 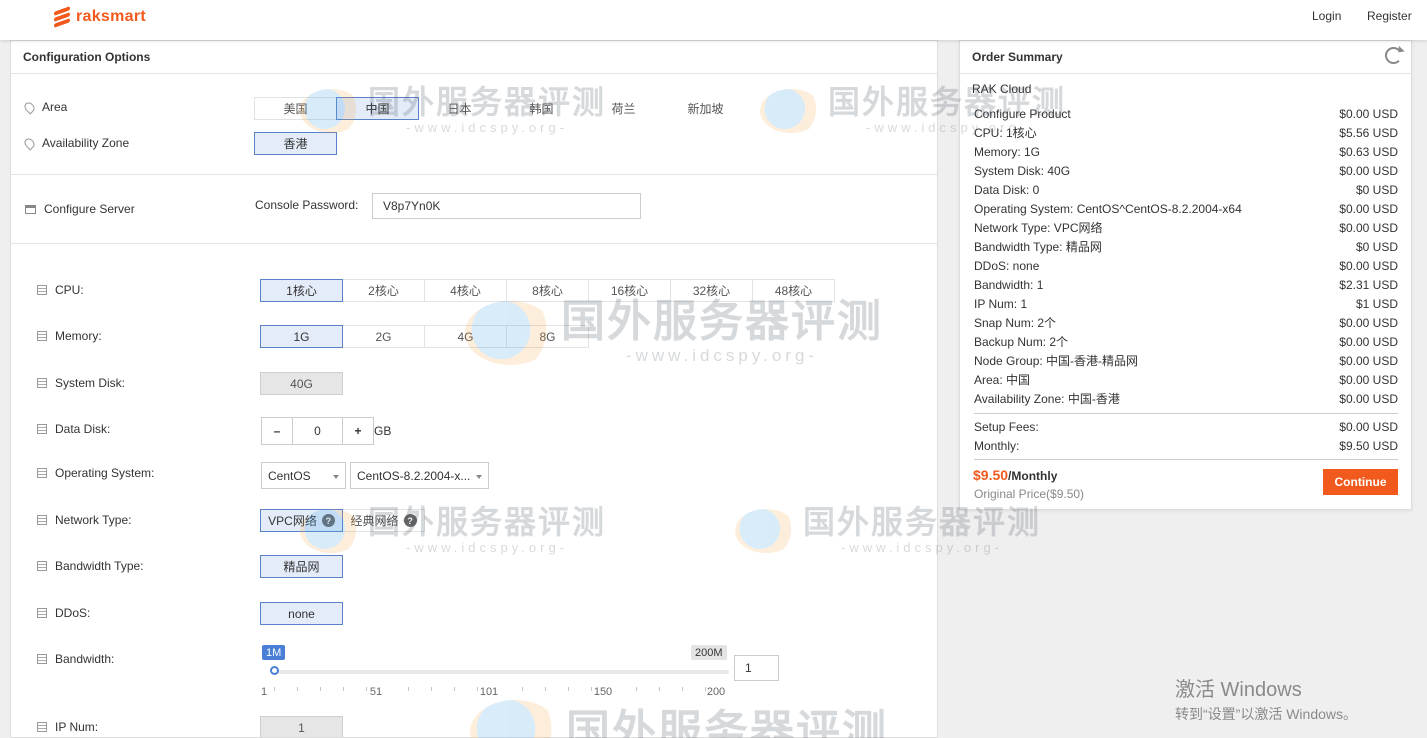 I want to click on area-option-us: 美国, so click(x=295, y=108).